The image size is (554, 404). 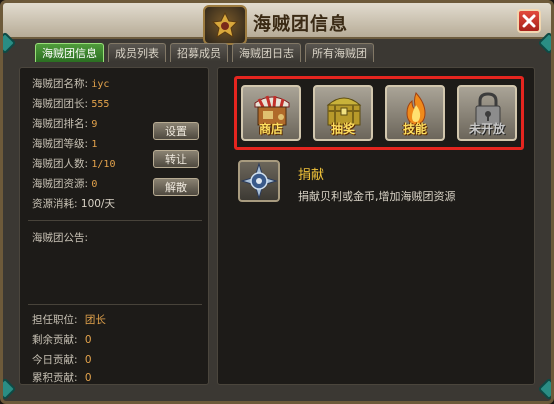 I want to click on transfer-button: 转让, so click(x=176, y=159).